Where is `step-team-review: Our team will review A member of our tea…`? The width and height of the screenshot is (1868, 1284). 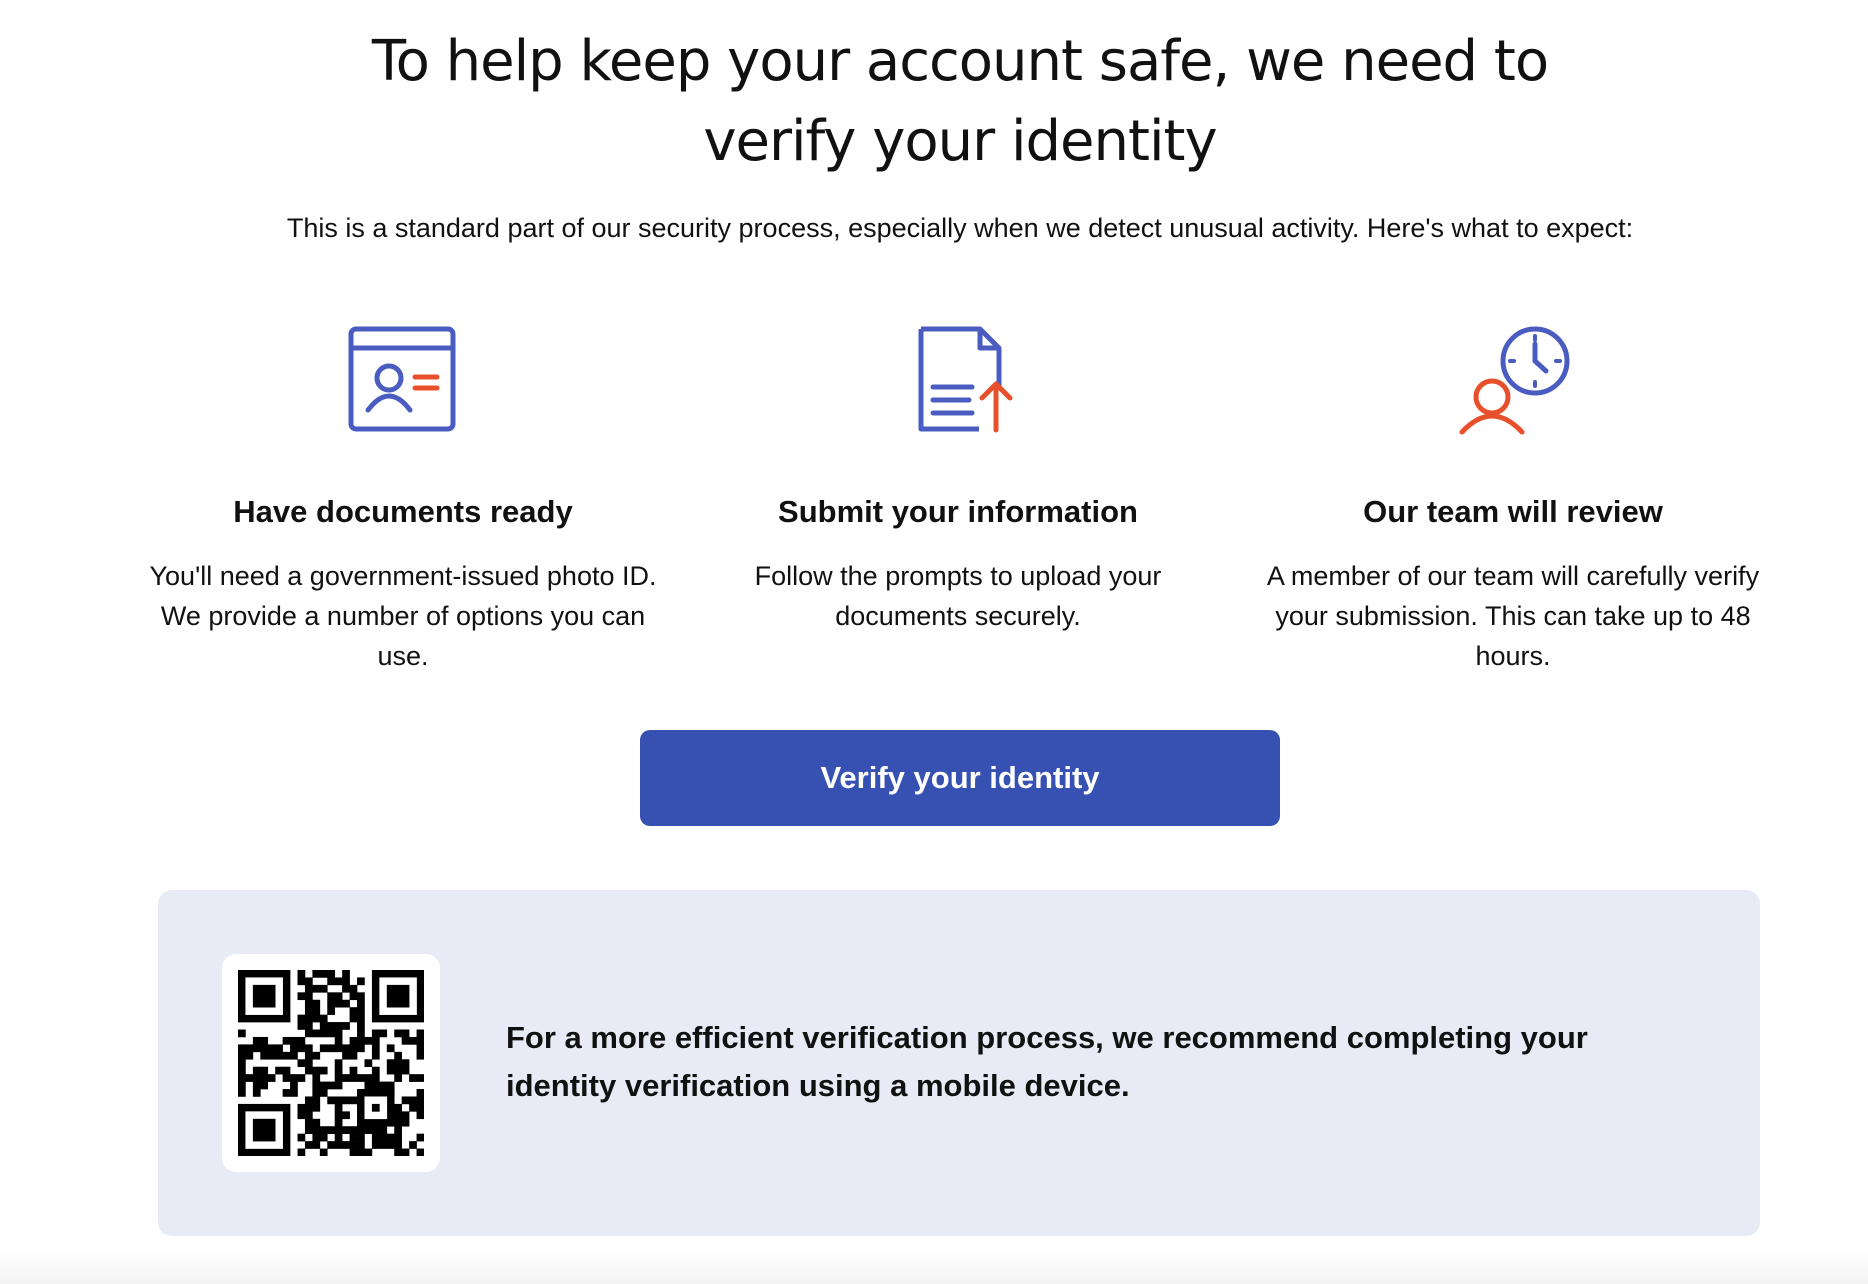
step-team-review: Our team will review A member of our tea… is located at coordinates (1513, 498).